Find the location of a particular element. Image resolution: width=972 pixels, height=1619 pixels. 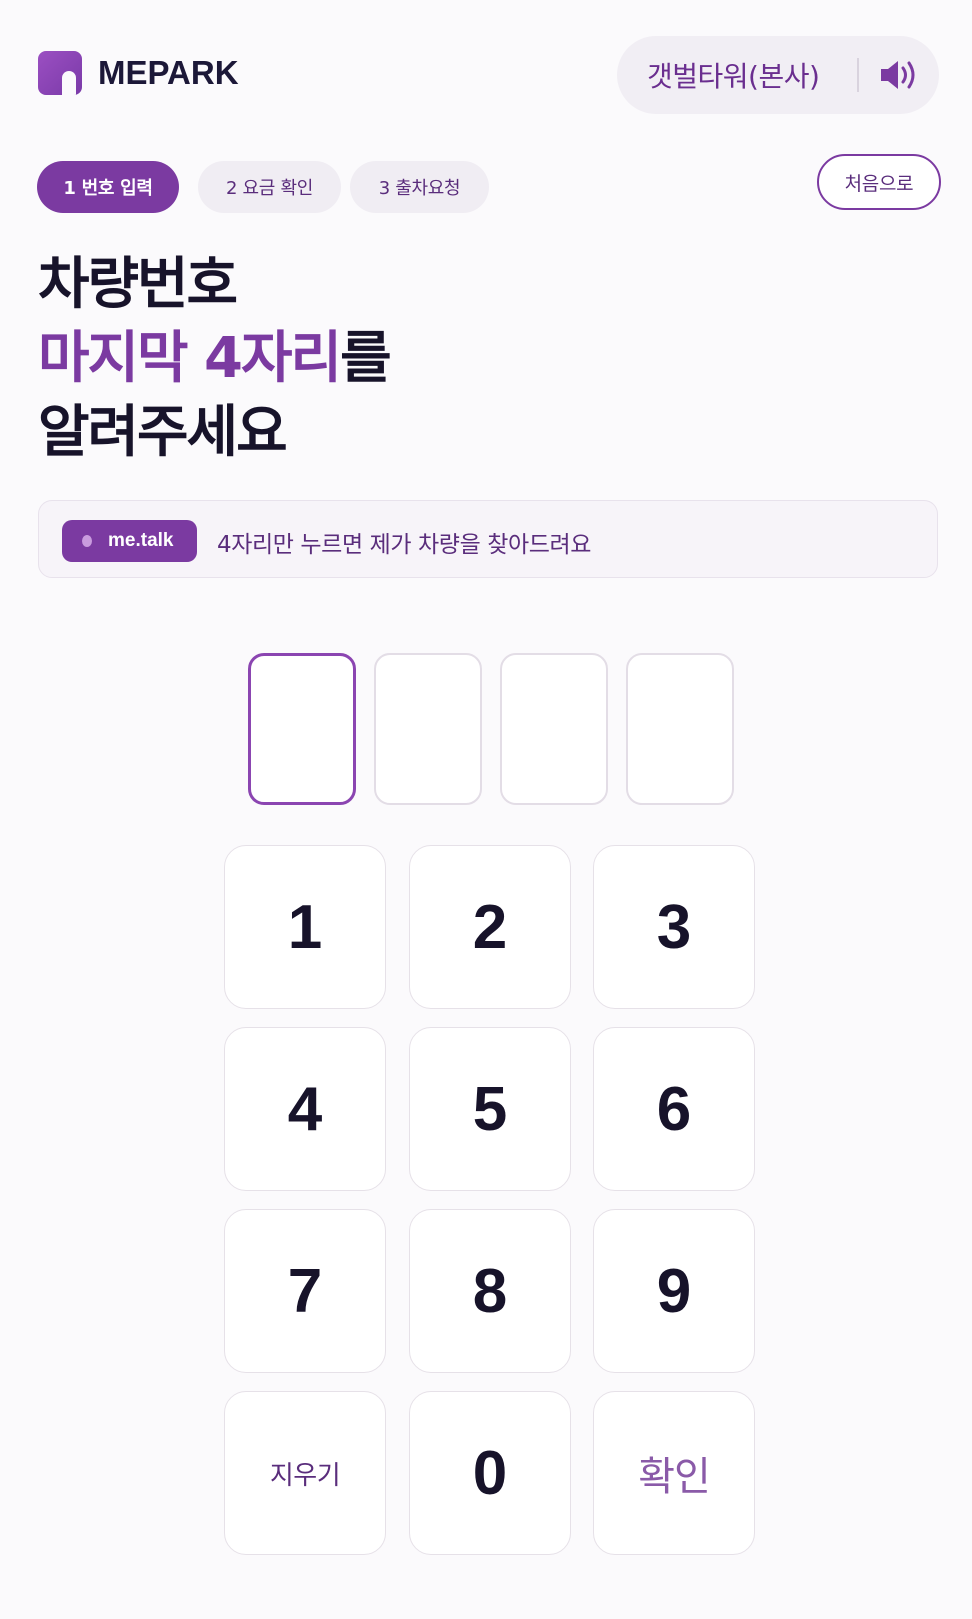

assistant-message: 4자리만 누르면 제가 차량을 찾아드려요 is located at coordinates (404, 545).